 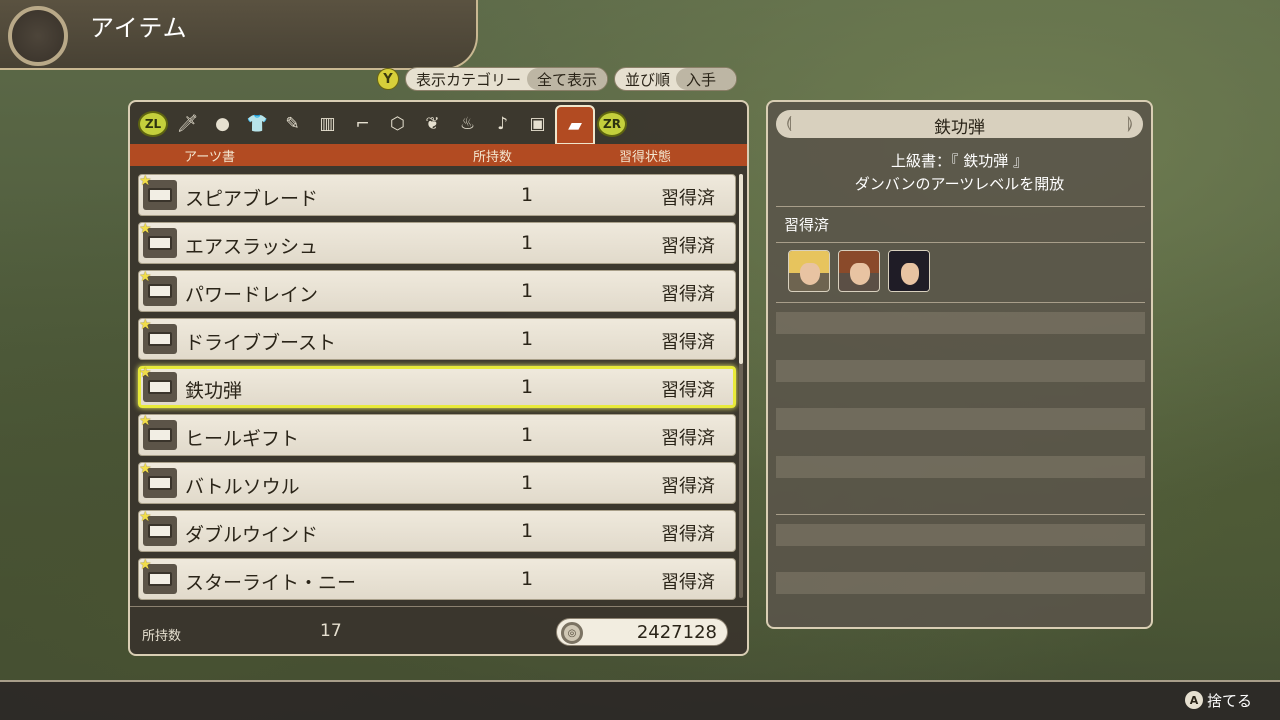 What do you see at coordinates (292, 124) in the screenshot?
I see `arm-icon: ✎` at bounding box center [292, 124].